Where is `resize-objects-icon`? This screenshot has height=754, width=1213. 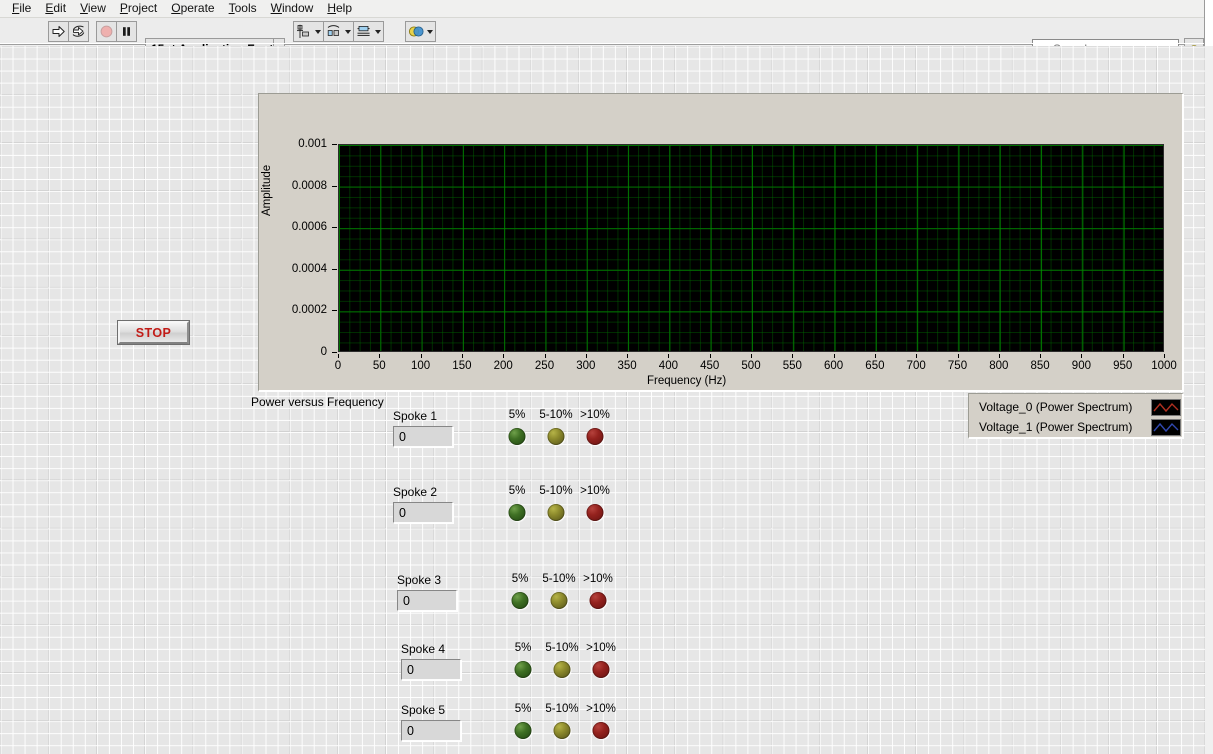
resize-objects-icon is located at coordinates (368, 31).